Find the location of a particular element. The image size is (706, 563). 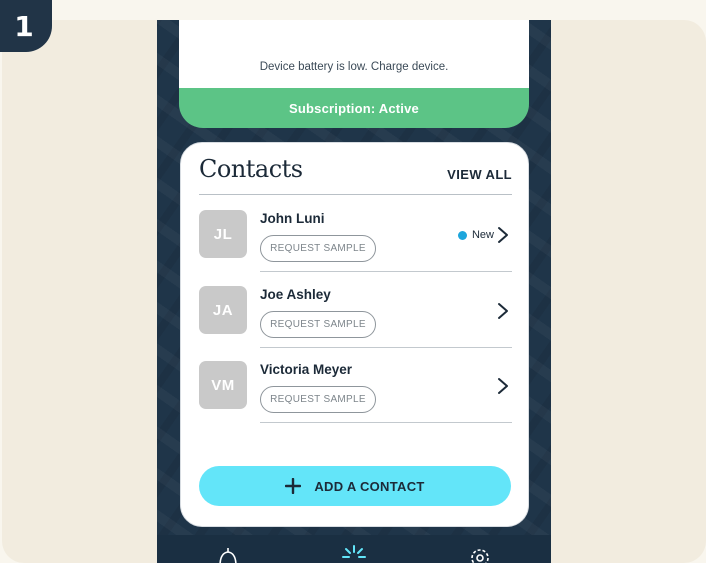

new-badge: New is located at coordinates (475, 235).